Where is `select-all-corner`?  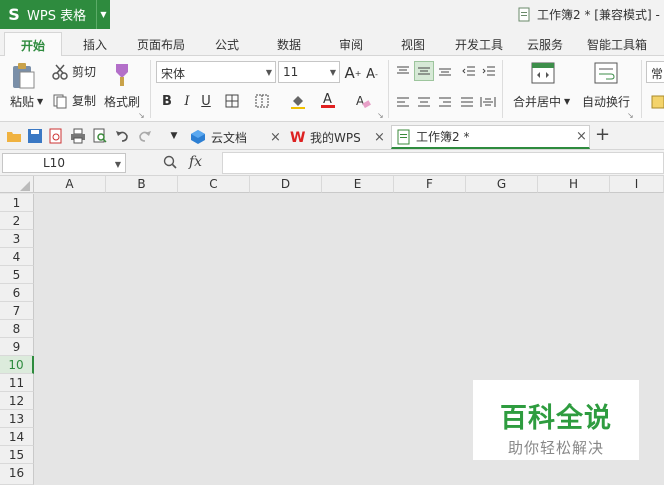
select-all-corner is located at coordinates (17, 184).